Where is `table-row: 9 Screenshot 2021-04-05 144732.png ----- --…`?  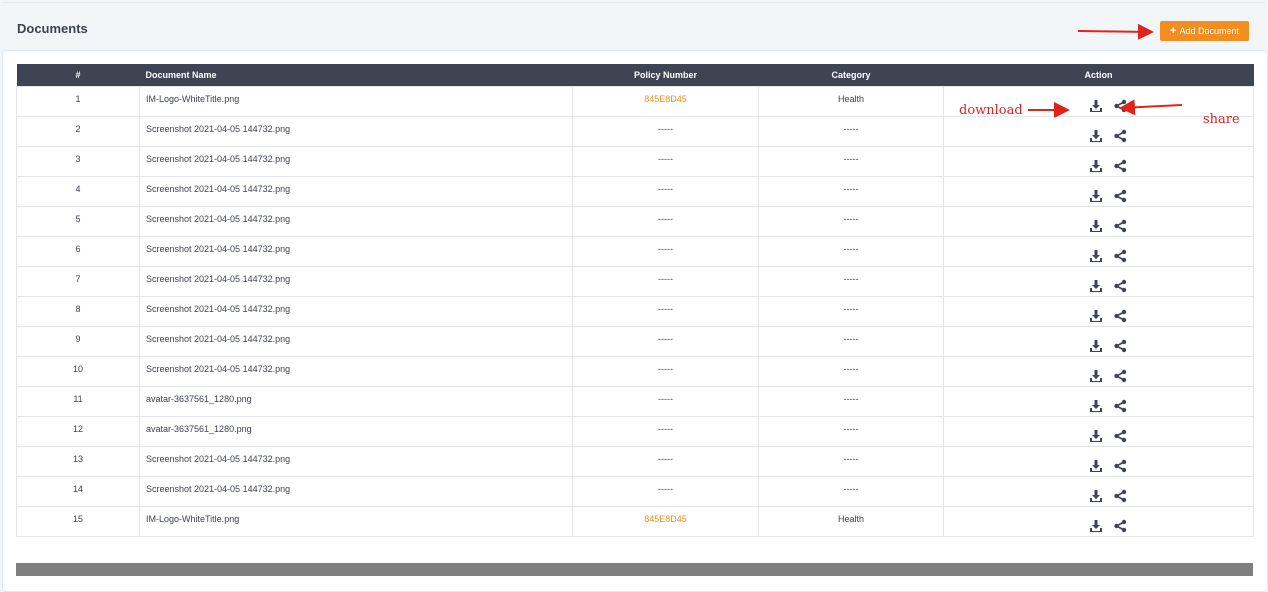
table-row: 9 Screenshot 2021-04-05 144732.png ----- --… is located at coordinates (635, 341).